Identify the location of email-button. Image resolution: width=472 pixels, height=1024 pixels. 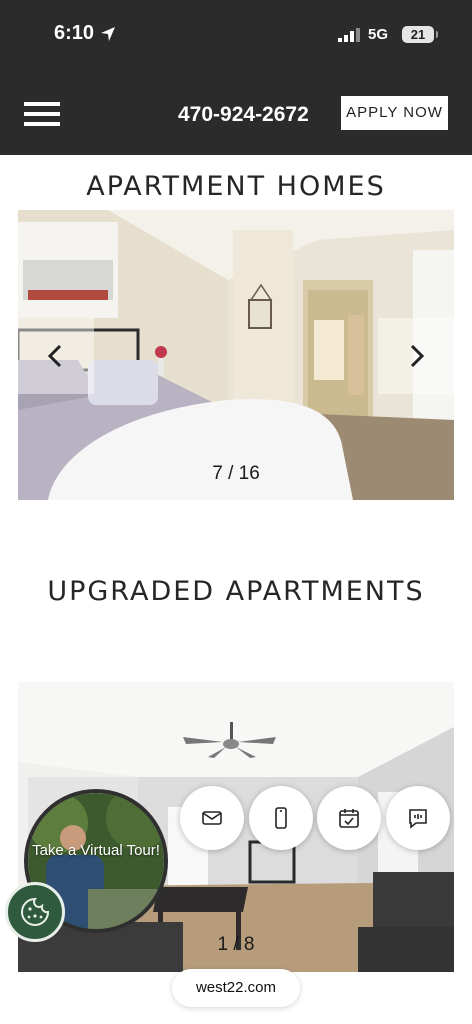
(212, 818).